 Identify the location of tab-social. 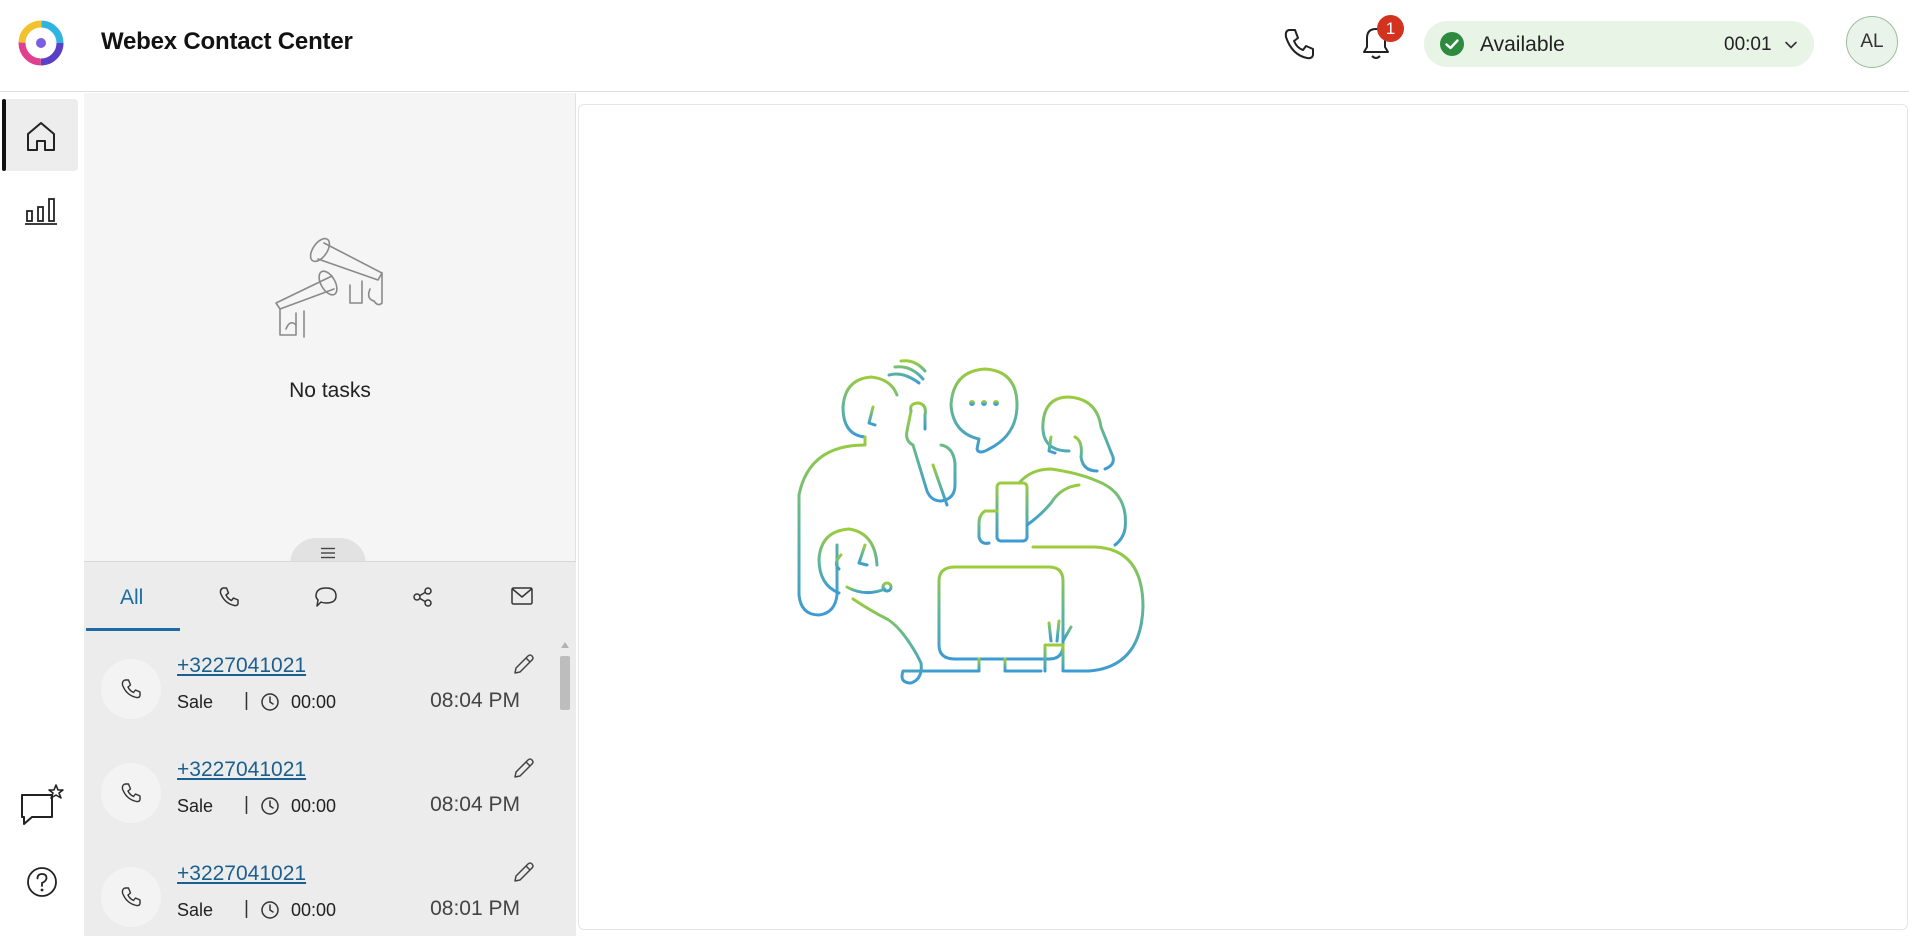
(422, 595).